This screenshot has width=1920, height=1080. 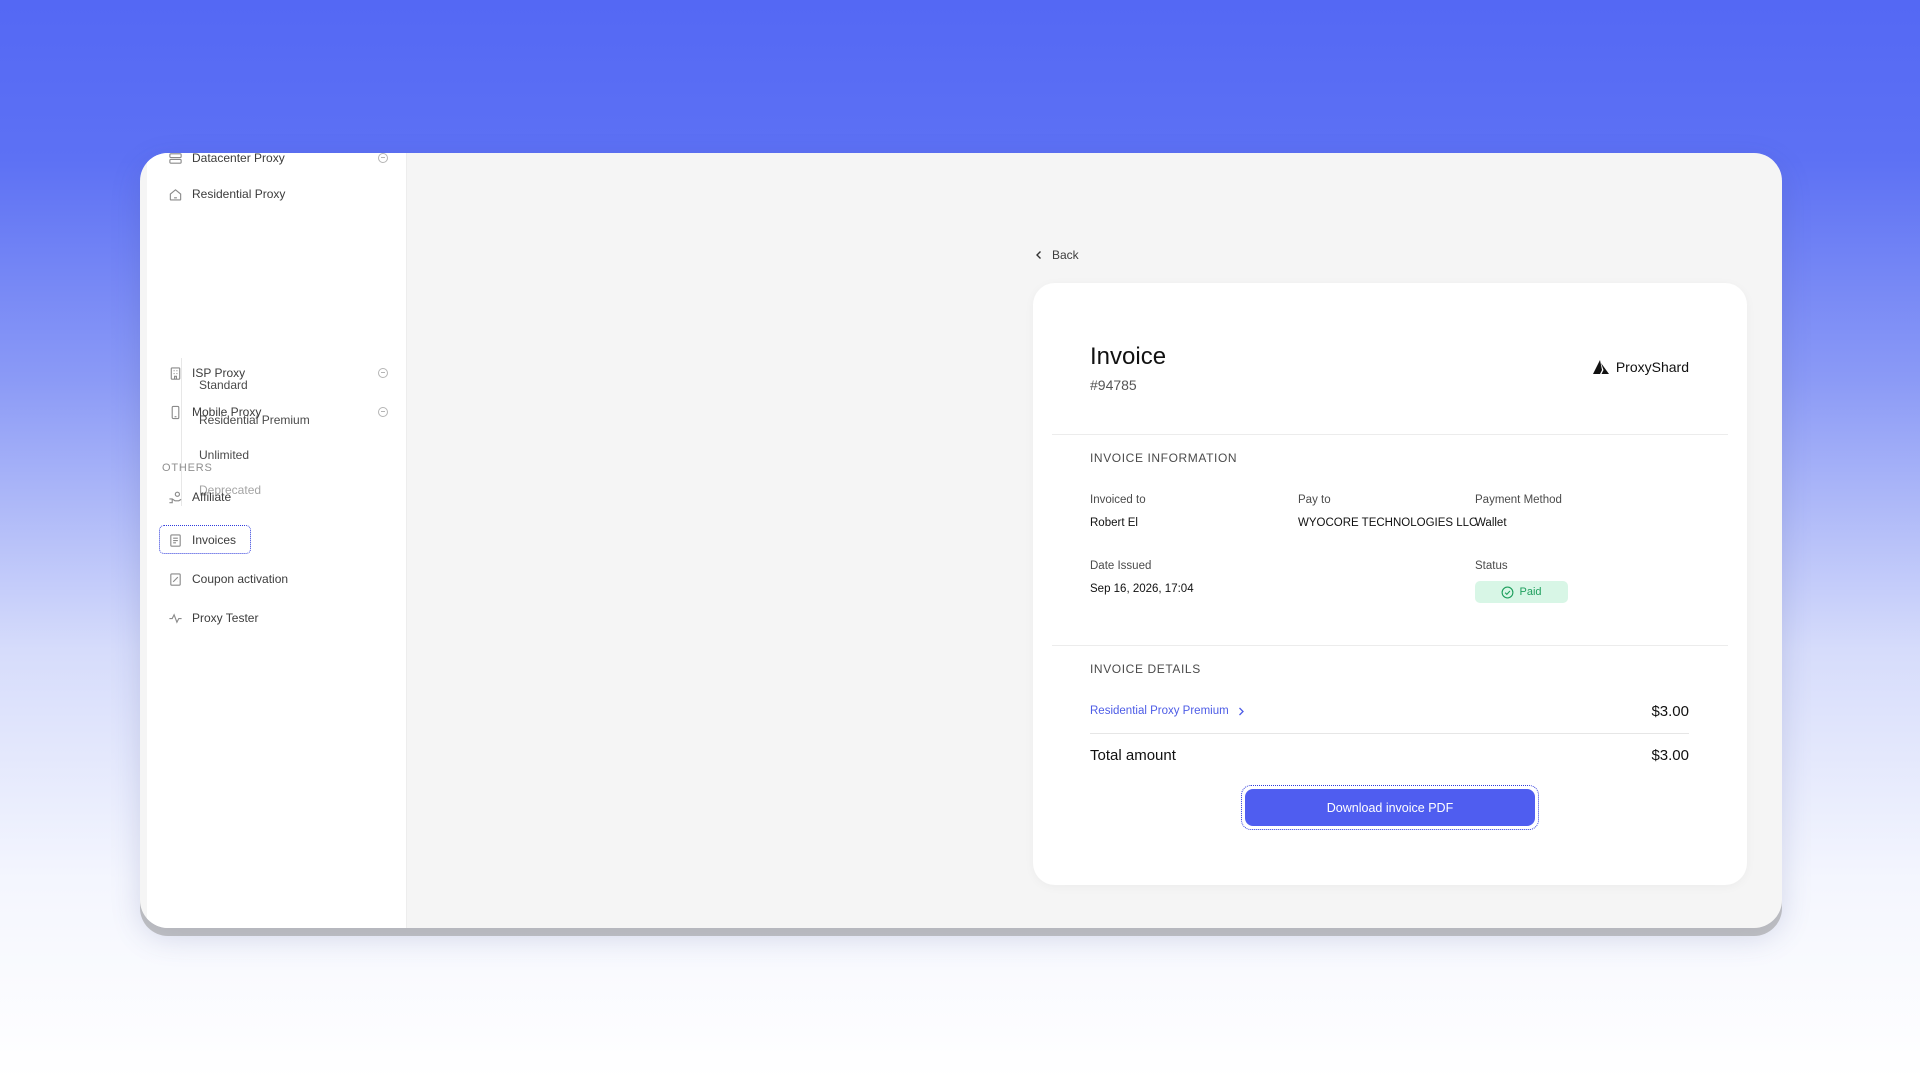 What do you see at coordinates (1159, 711) in the screenshot?
I see `line-item-label: Residential Proxy Premium` at bounding box center [1159, 711].